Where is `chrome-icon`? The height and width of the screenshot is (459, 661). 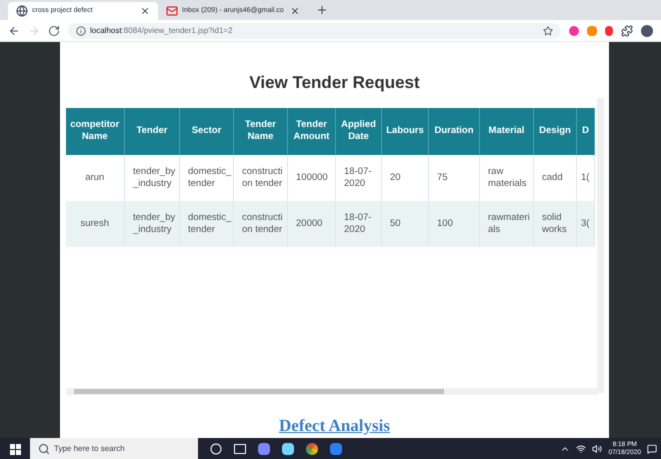 chrome-icon is located at coordinates (312, 449).